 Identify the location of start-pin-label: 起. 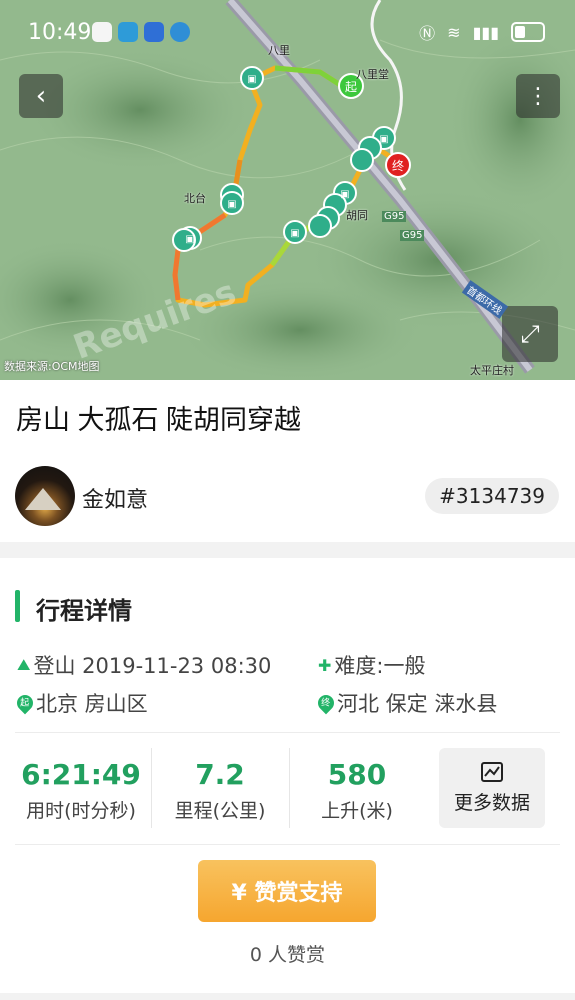
(25, 703).